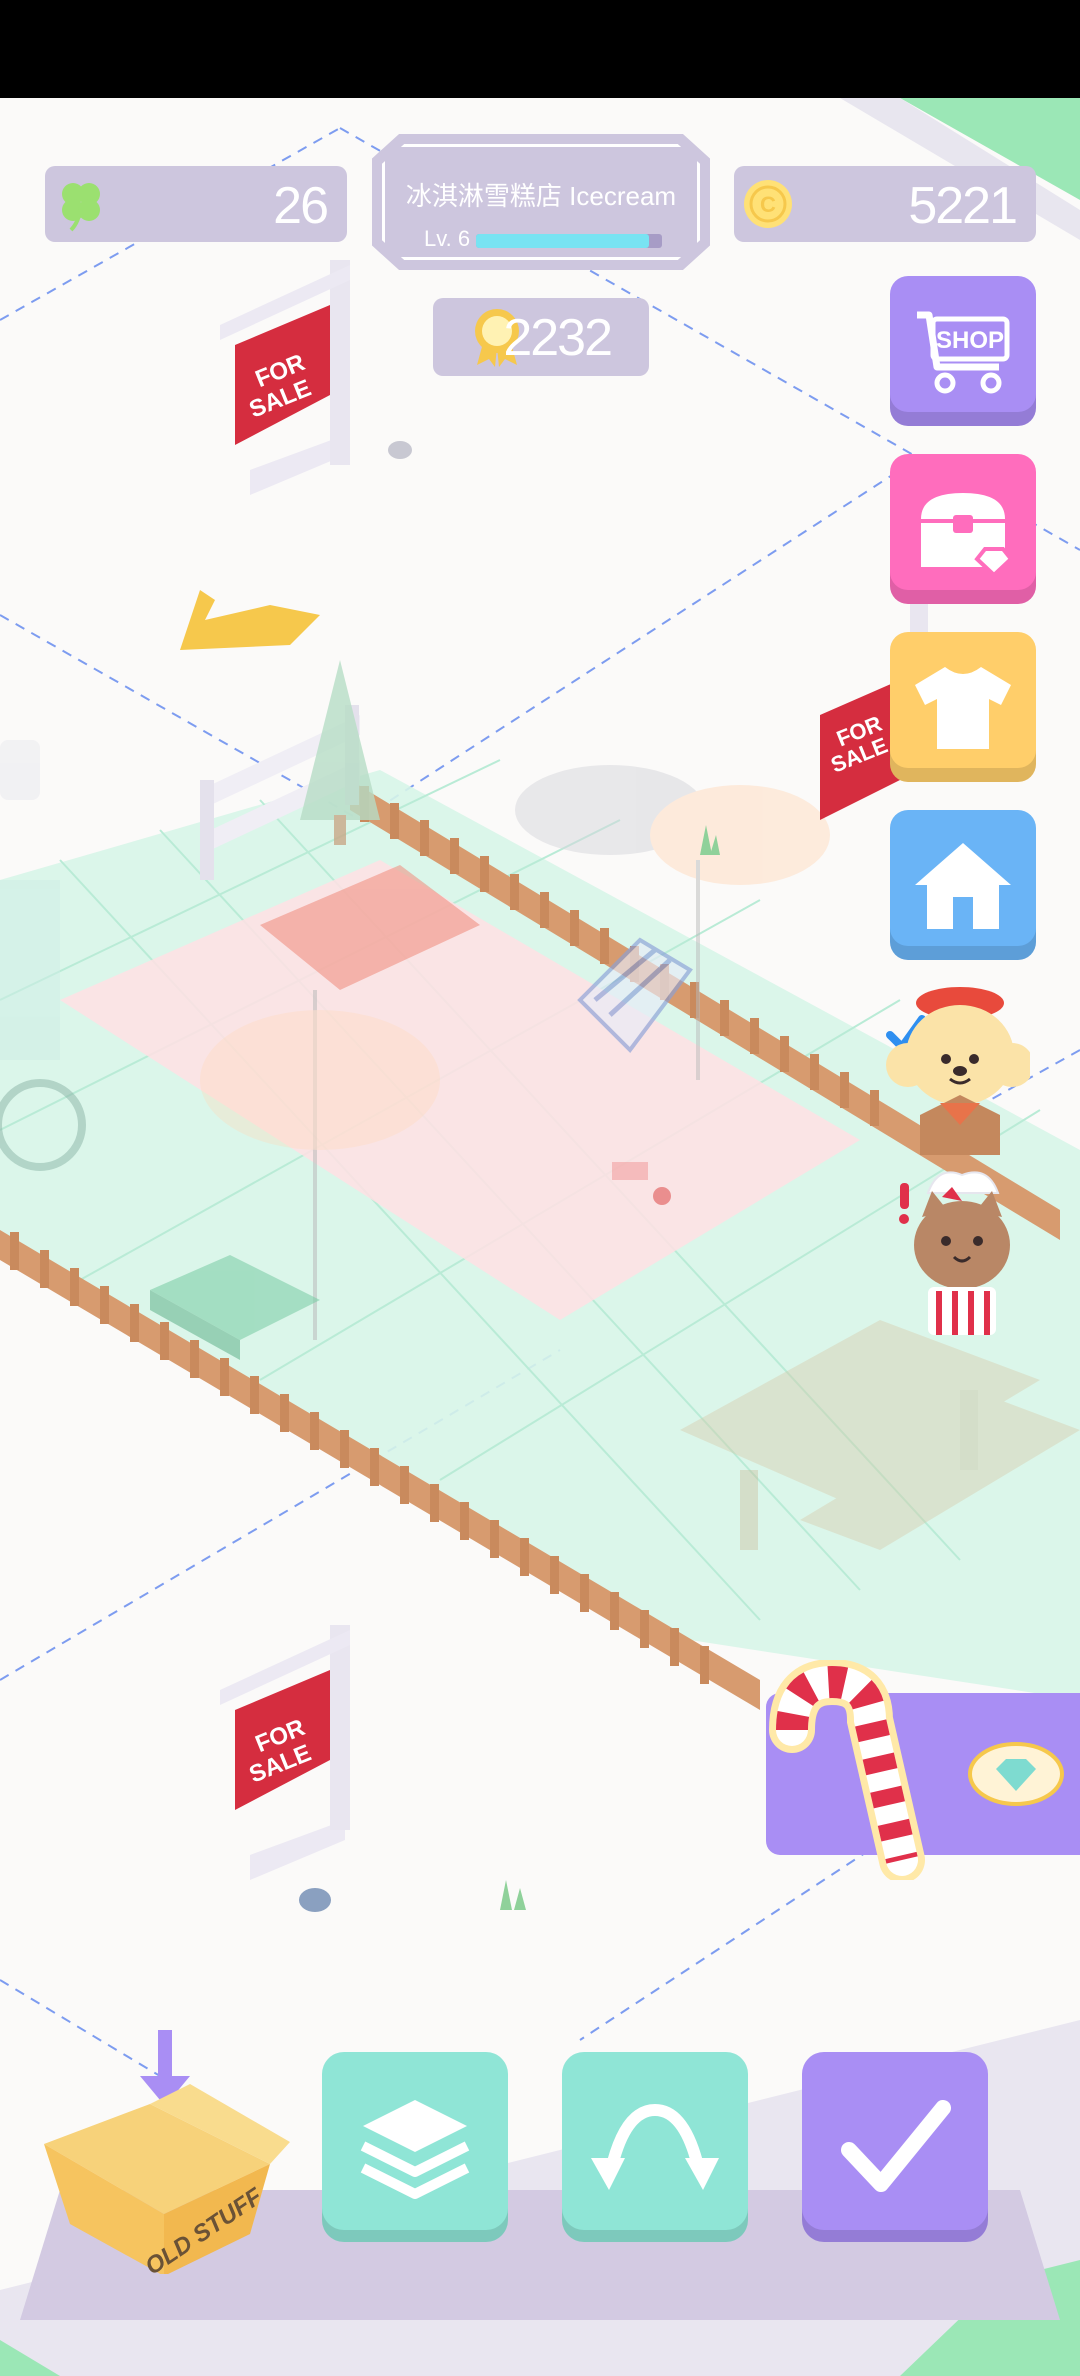  I want to click on level-progress-bar, so click(569, 241).